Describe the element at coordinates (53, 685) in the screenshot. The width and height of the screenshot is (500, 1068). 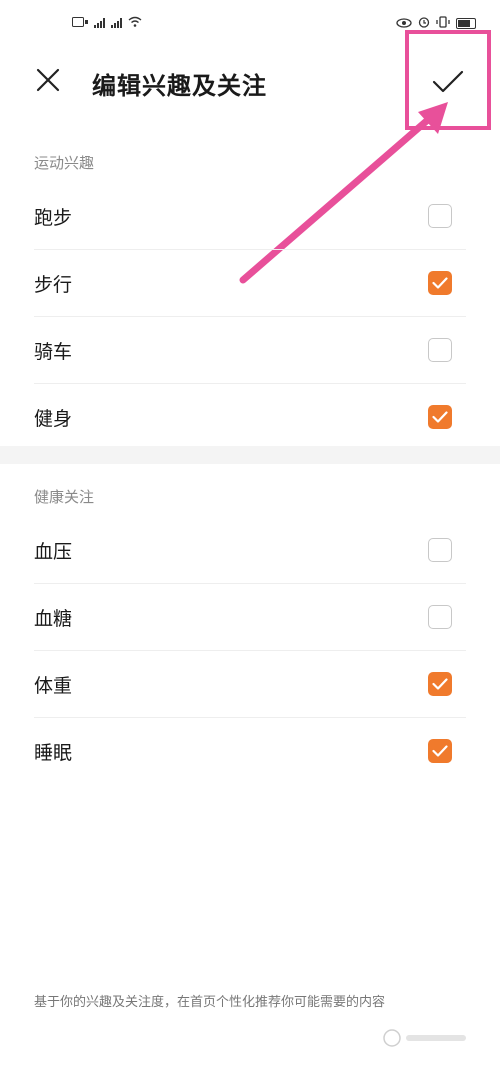
I see `item-label: 体重` at that location.